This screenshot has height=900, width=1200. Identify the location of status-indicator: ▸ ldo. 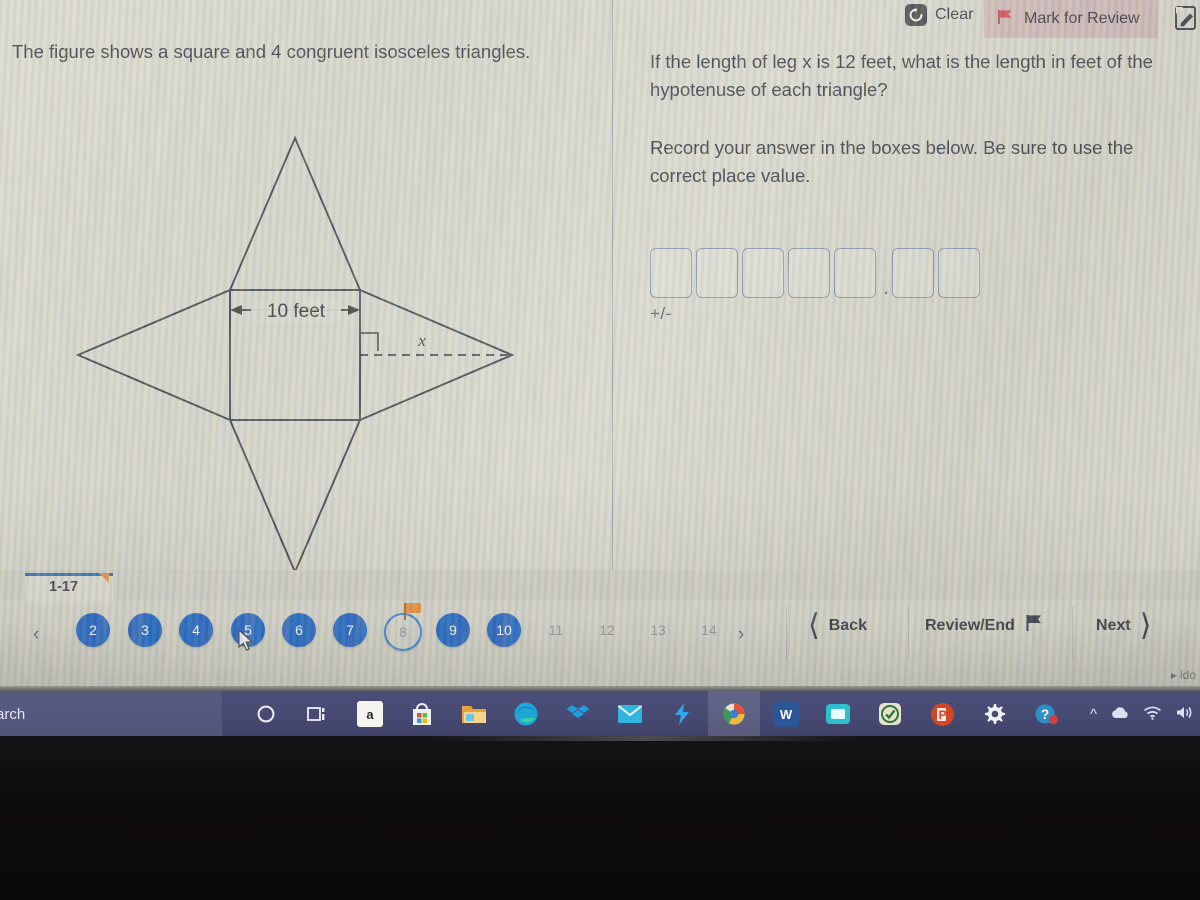
(1183, 675).